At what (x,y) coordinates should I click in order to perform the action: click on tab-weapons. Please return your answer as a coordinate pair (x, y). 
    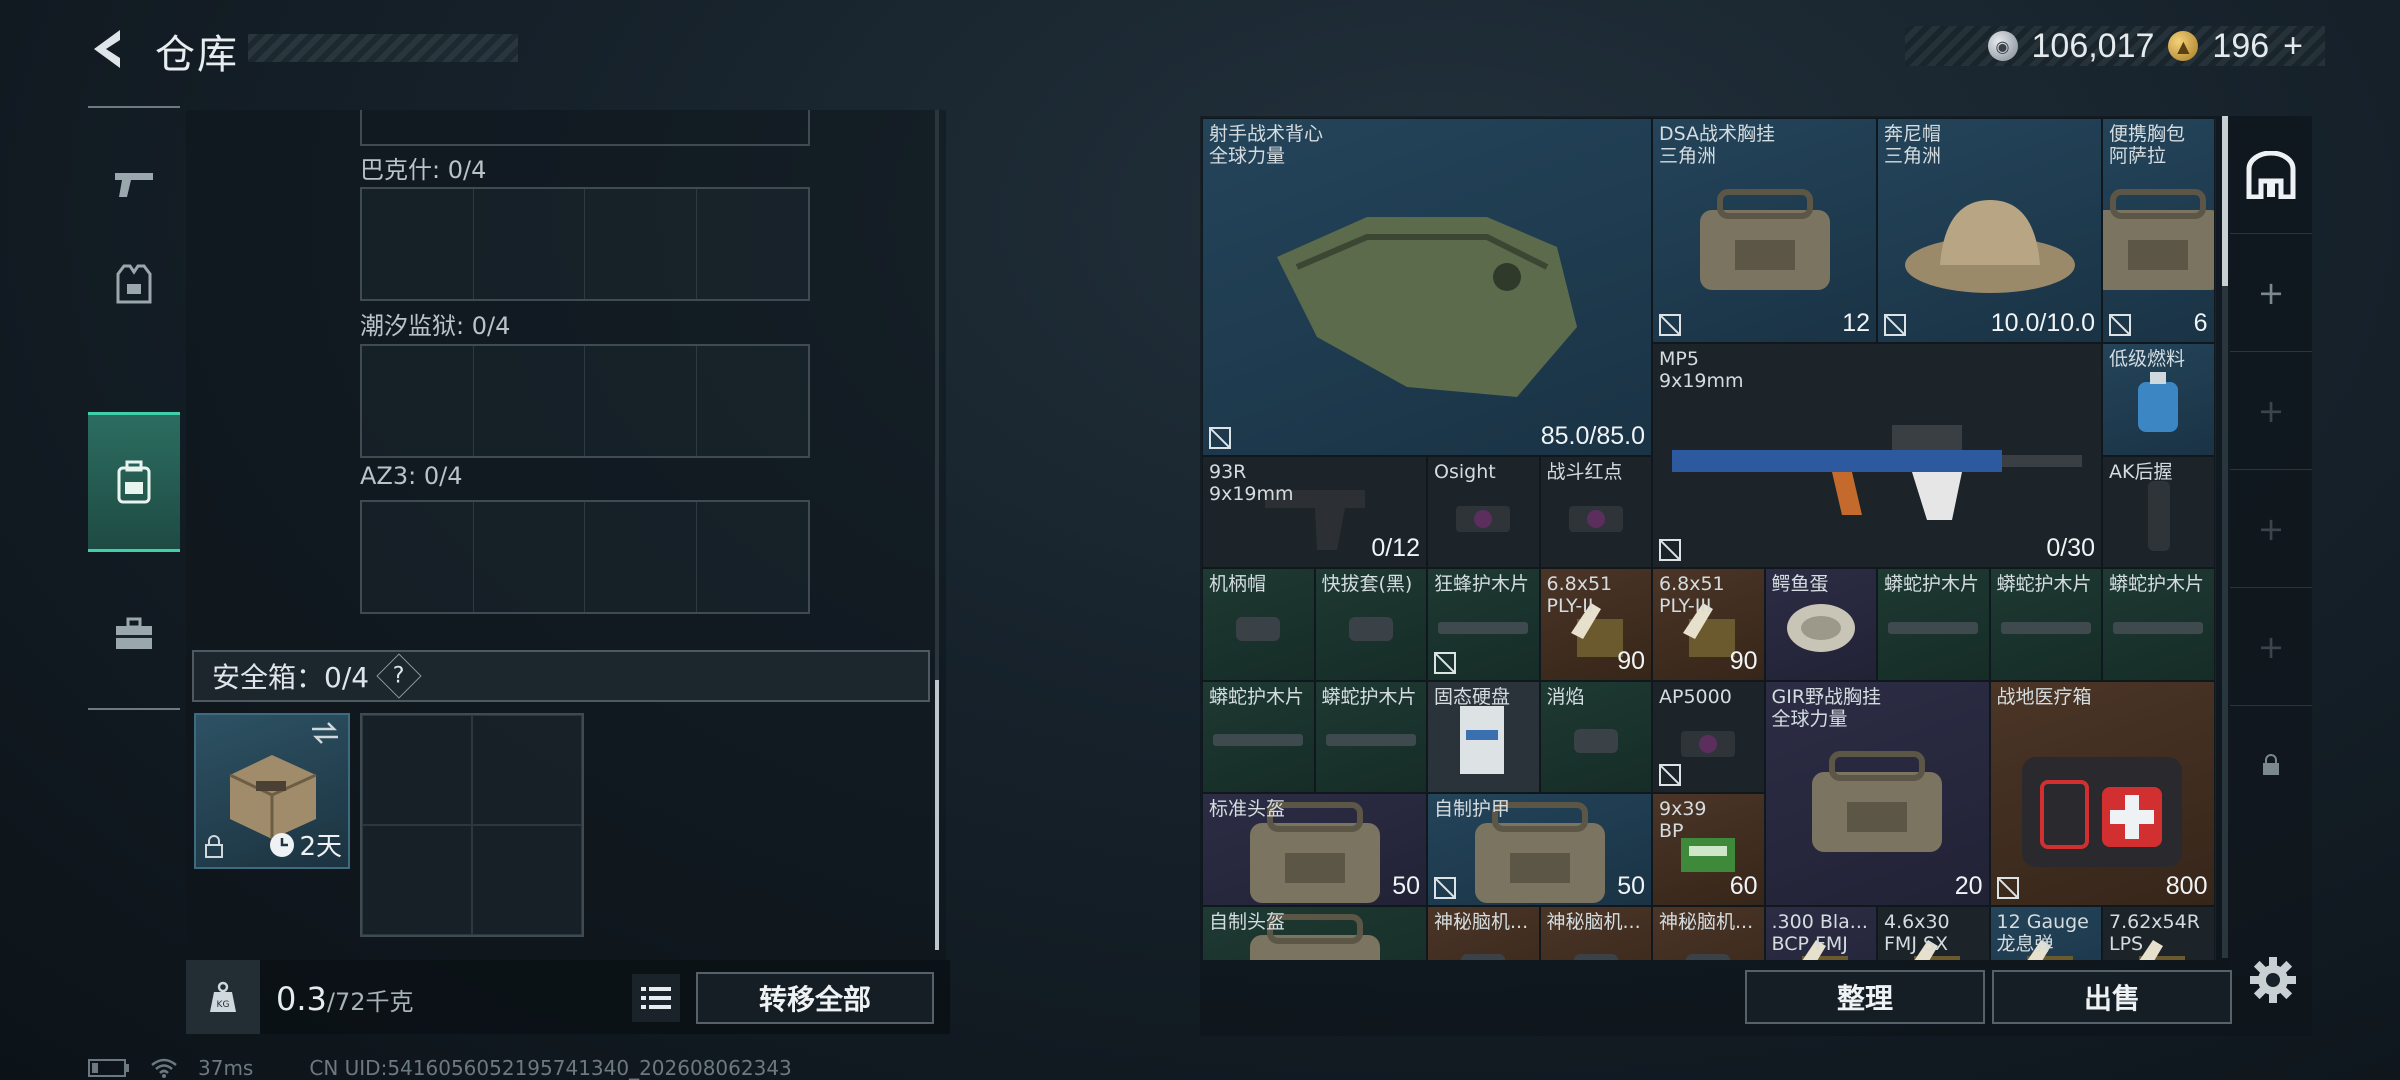
    Looking at the image, I should click on (134, 184).